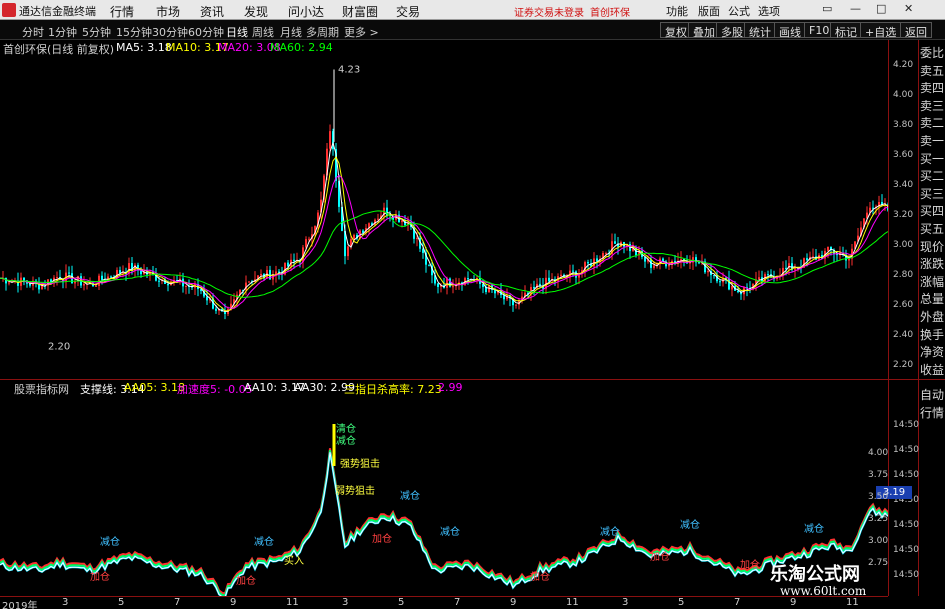  I want to click on date-month: 9, so click(513, 602).